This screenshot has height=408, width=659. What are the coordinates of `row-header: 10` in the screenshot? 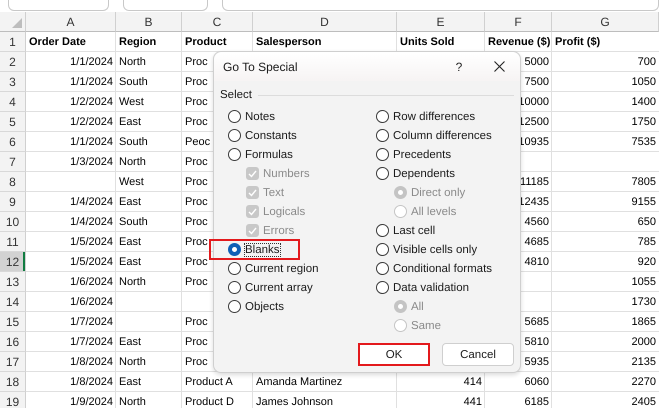 It's located at (13, 222).